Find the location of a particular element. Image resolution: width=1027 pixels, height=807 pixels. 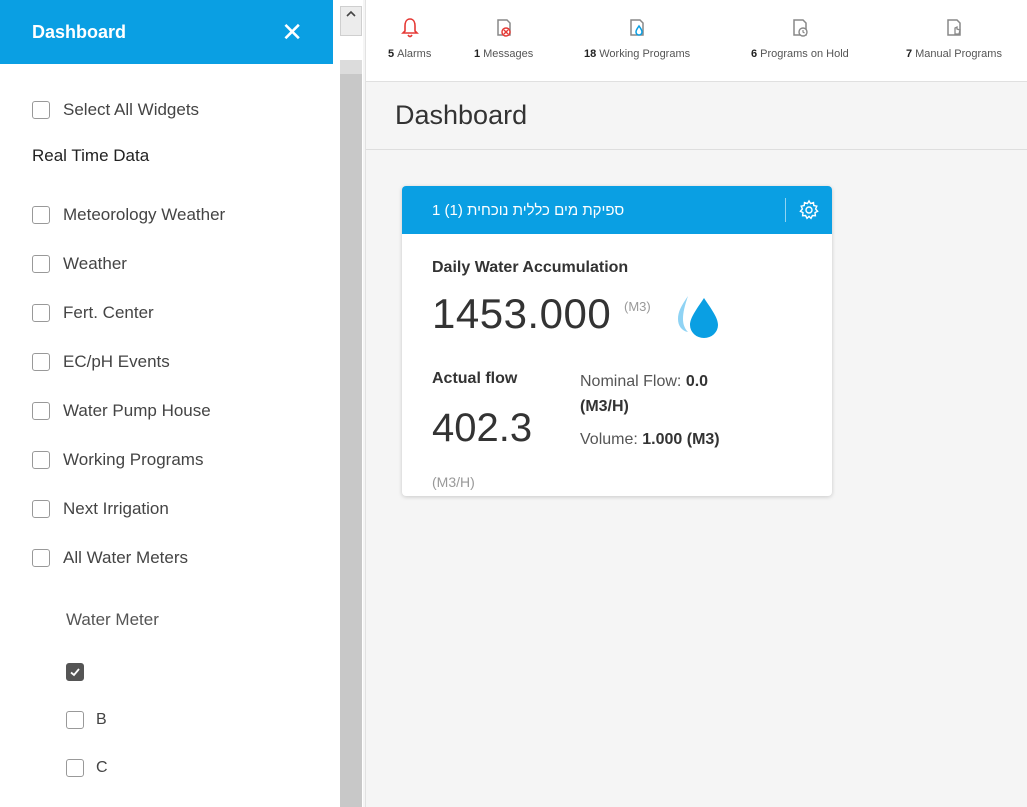

water-meter-list: BC is located at coordinates (166, 720).